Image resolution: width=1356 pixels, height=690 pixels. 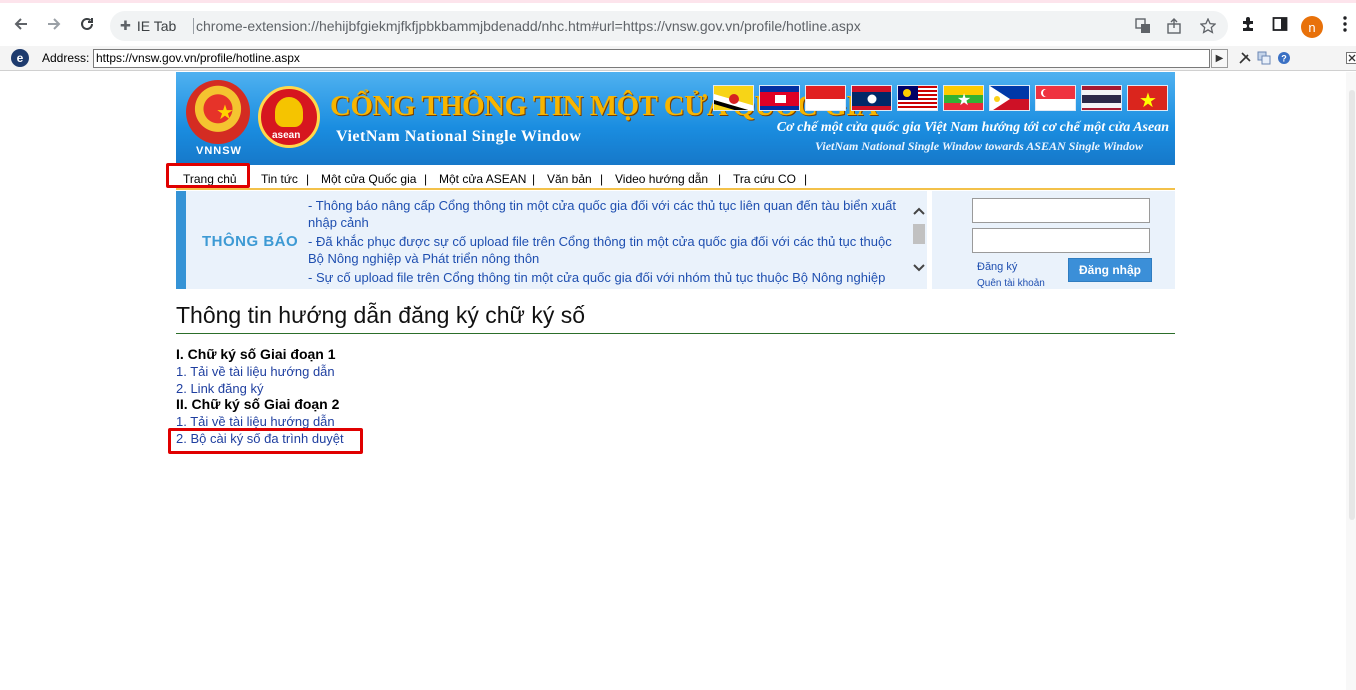 I want to click on profile-avatar: n, so click(x=1312, y=27).